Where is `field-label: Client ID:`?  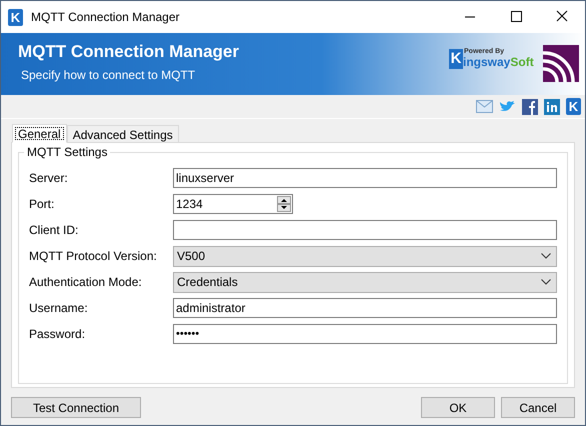 field-label: Client ID: is located at coordinates (54, 230).